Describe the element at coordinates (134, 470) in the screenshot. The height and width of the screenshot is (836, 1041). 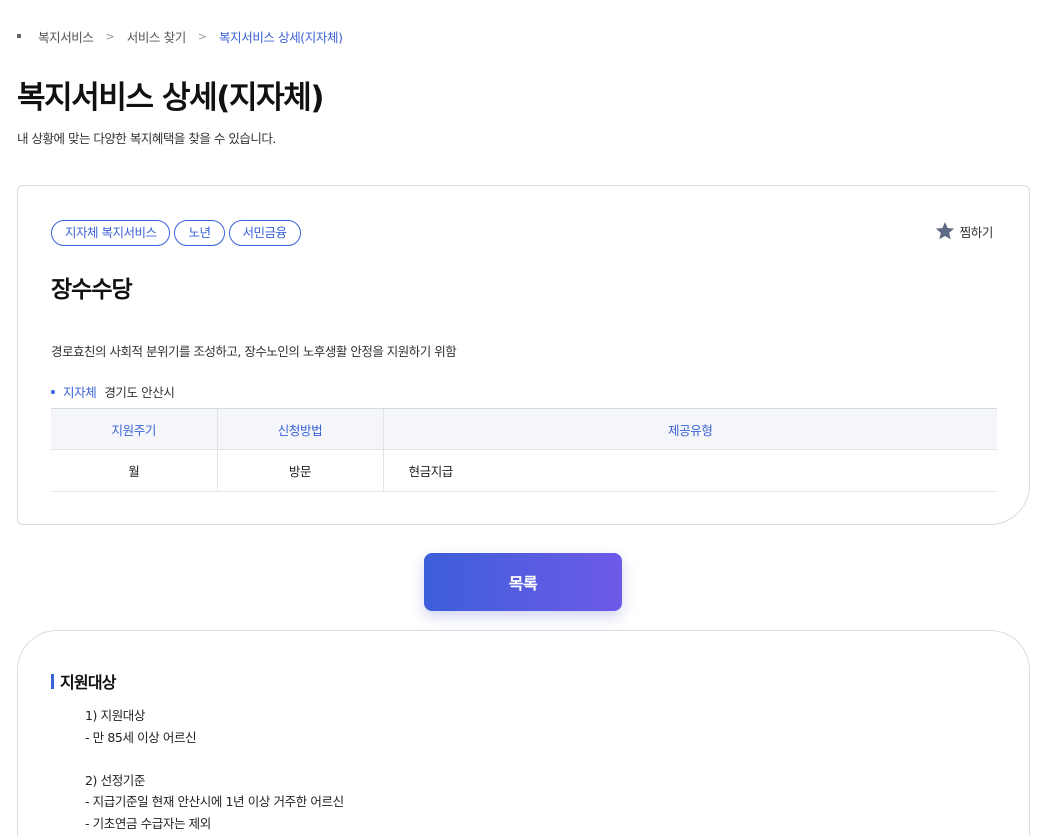
I see `table-cell-cycle: 월` at that location.